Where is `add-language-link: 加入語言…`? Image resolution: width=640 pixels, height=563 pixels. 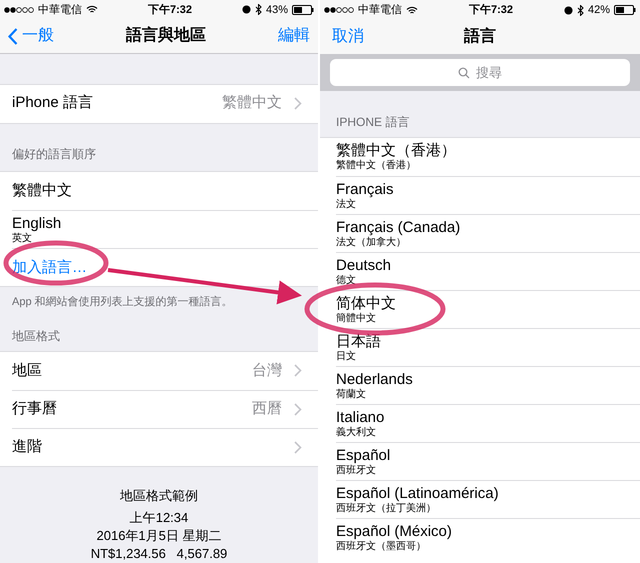 add-language-link: 加入語言… is located at coordinates (49, 268).